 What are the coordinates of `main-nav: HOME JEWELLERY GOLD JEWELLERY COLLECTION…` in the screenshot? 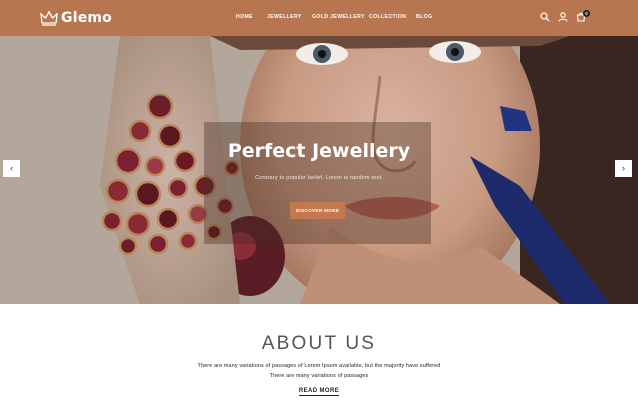 It's located at (339, 18).